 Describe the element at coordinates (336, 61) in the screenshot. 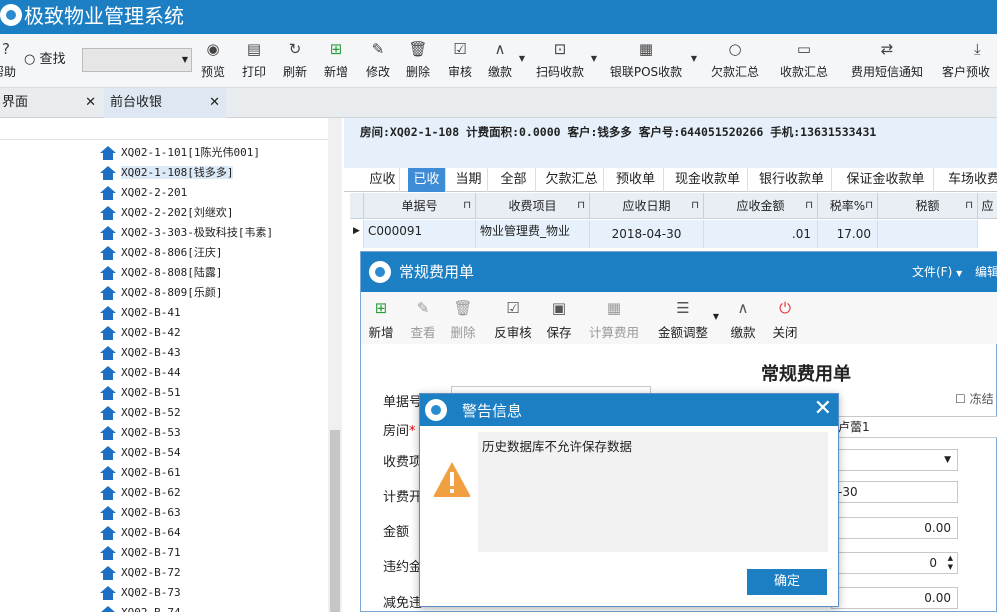

I see `add-button: ⊞ 新增` at that location.